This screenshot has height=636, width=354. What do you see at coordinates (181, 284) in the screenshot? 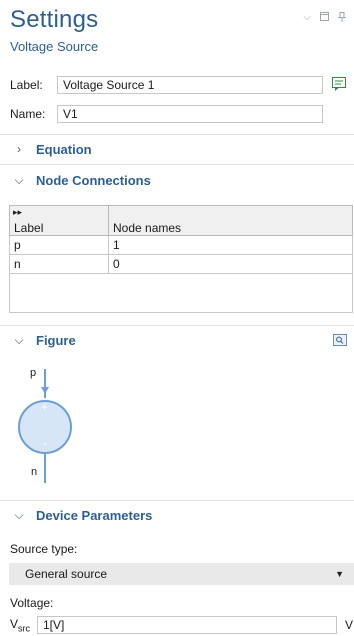
I see `table-empty-area` at bounding box center [181, 284].